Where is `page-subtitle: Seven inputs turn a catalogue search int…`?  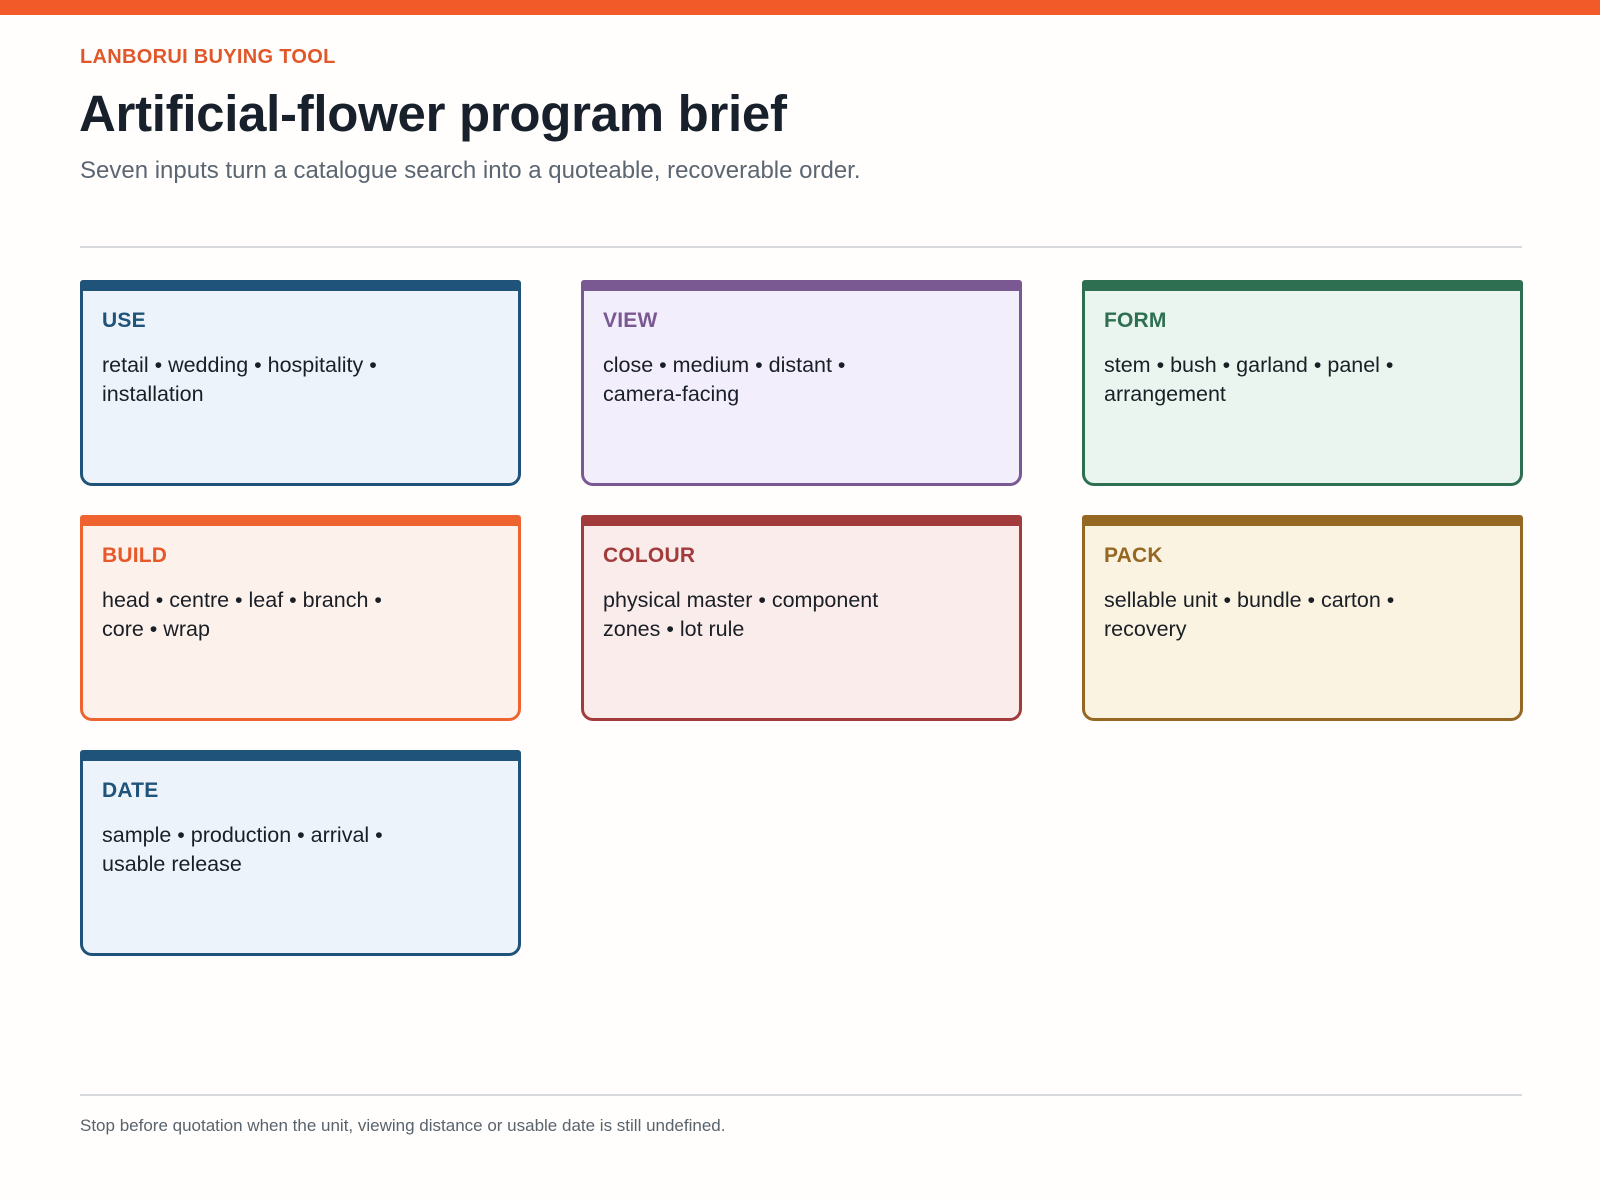
page-subtitle: Seven inputs turn a catalogue search int… is located at coordinates (470, 170).